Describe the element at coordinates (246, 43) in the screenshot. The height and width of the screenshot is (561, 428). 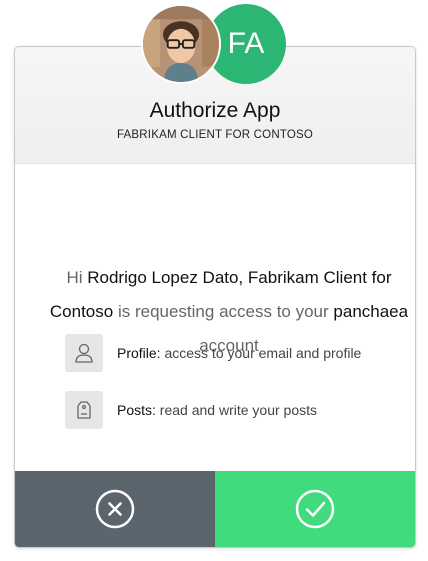
I see `app-initials: FA` at that location.